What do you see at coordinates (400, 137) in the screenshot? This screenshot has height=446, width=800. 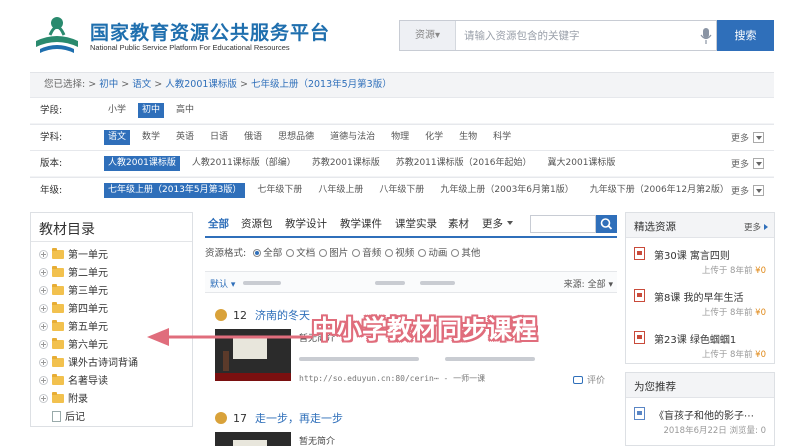 I see `filter-option: 物理` at bounding box center [400, 137].